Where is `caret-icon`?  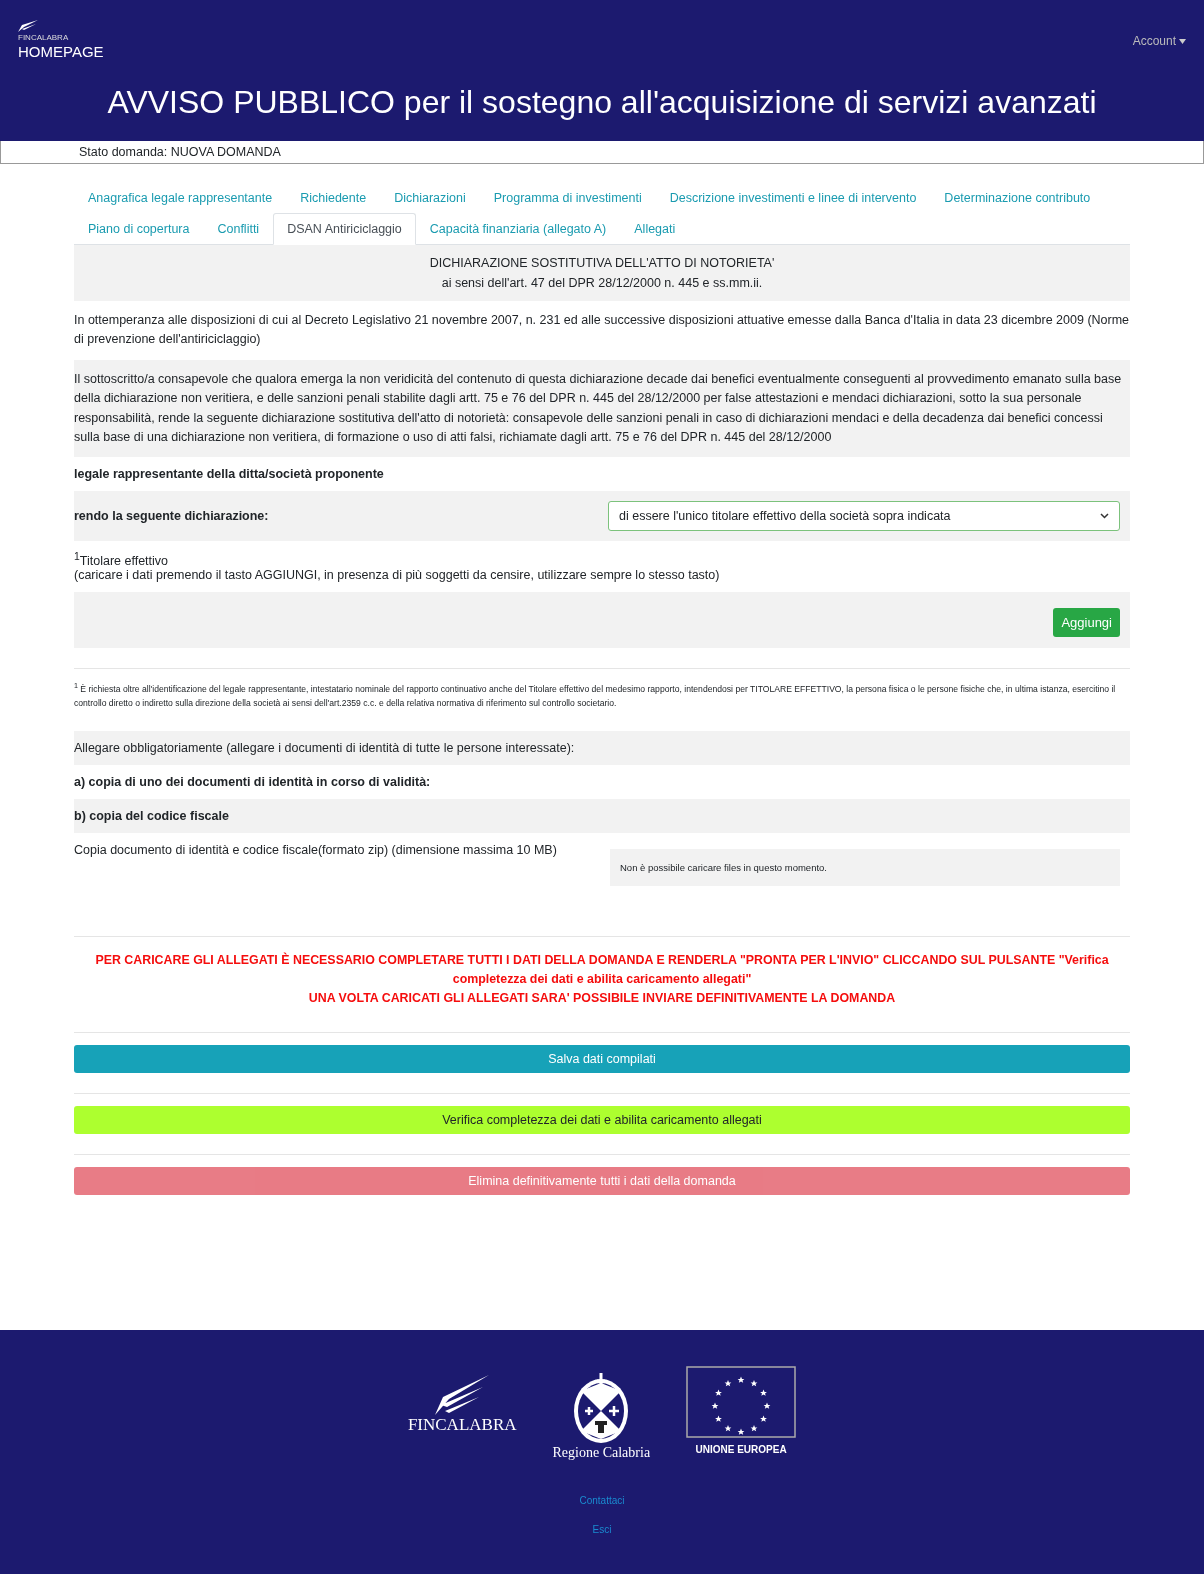 caret-icon is located at coordinates (1182, 41).